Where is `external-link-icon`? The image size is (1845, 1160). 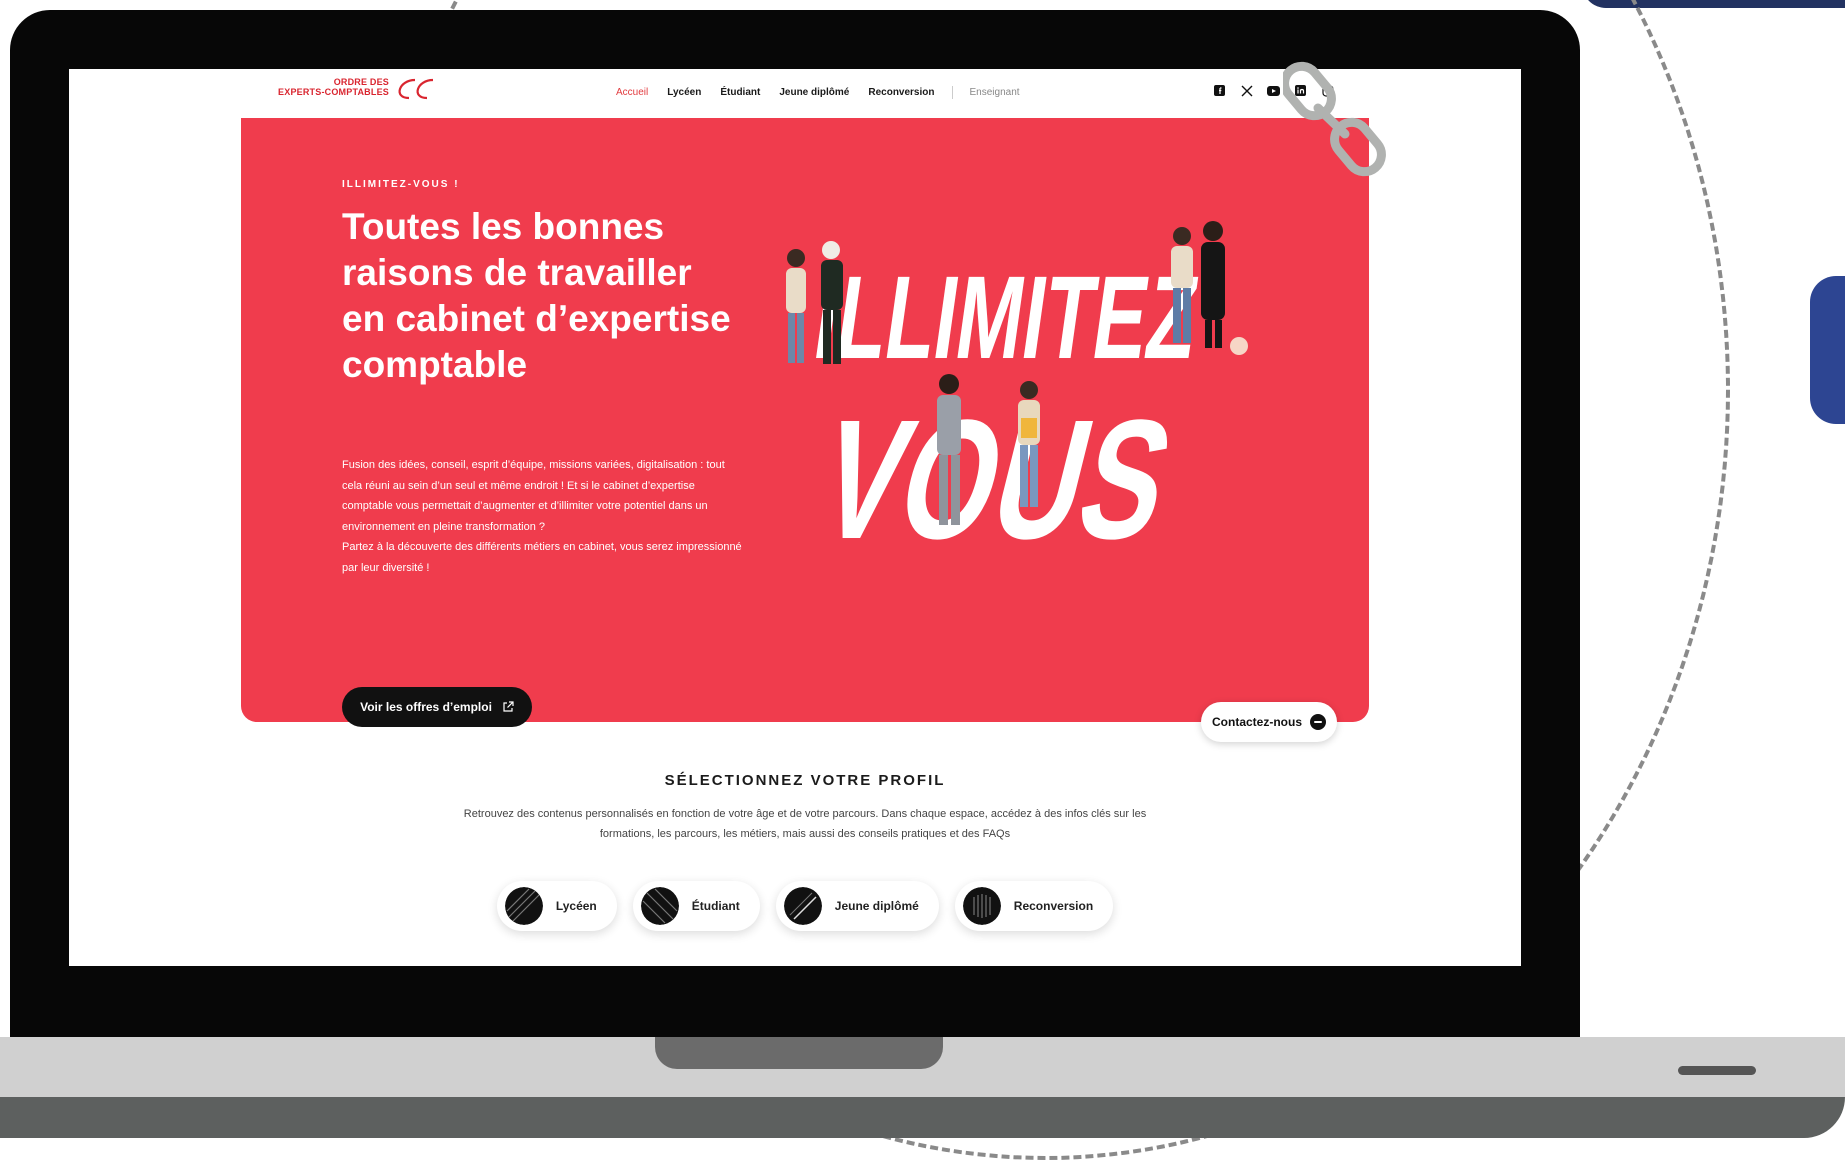
external-link-icon is located at coordinates (508, 706).